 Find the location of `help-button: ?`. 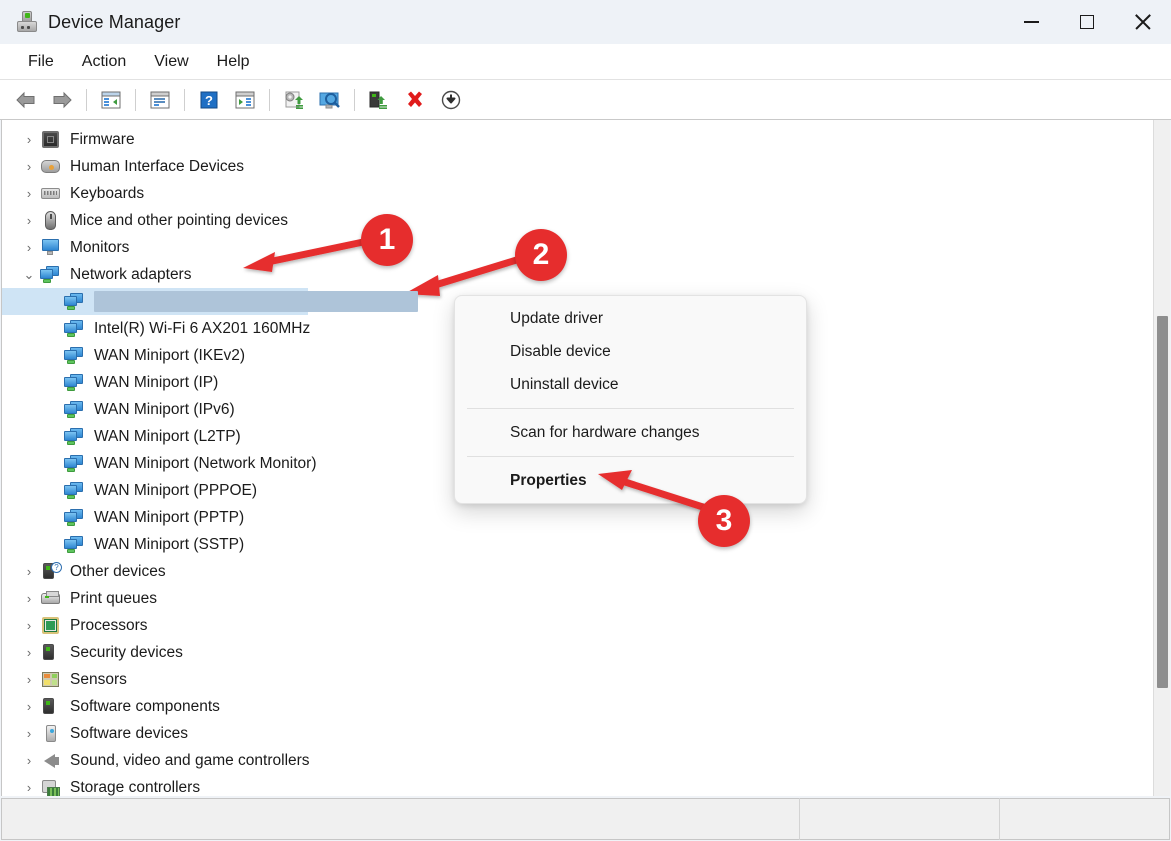

help-button: ? is located at coordinates (209, 100).